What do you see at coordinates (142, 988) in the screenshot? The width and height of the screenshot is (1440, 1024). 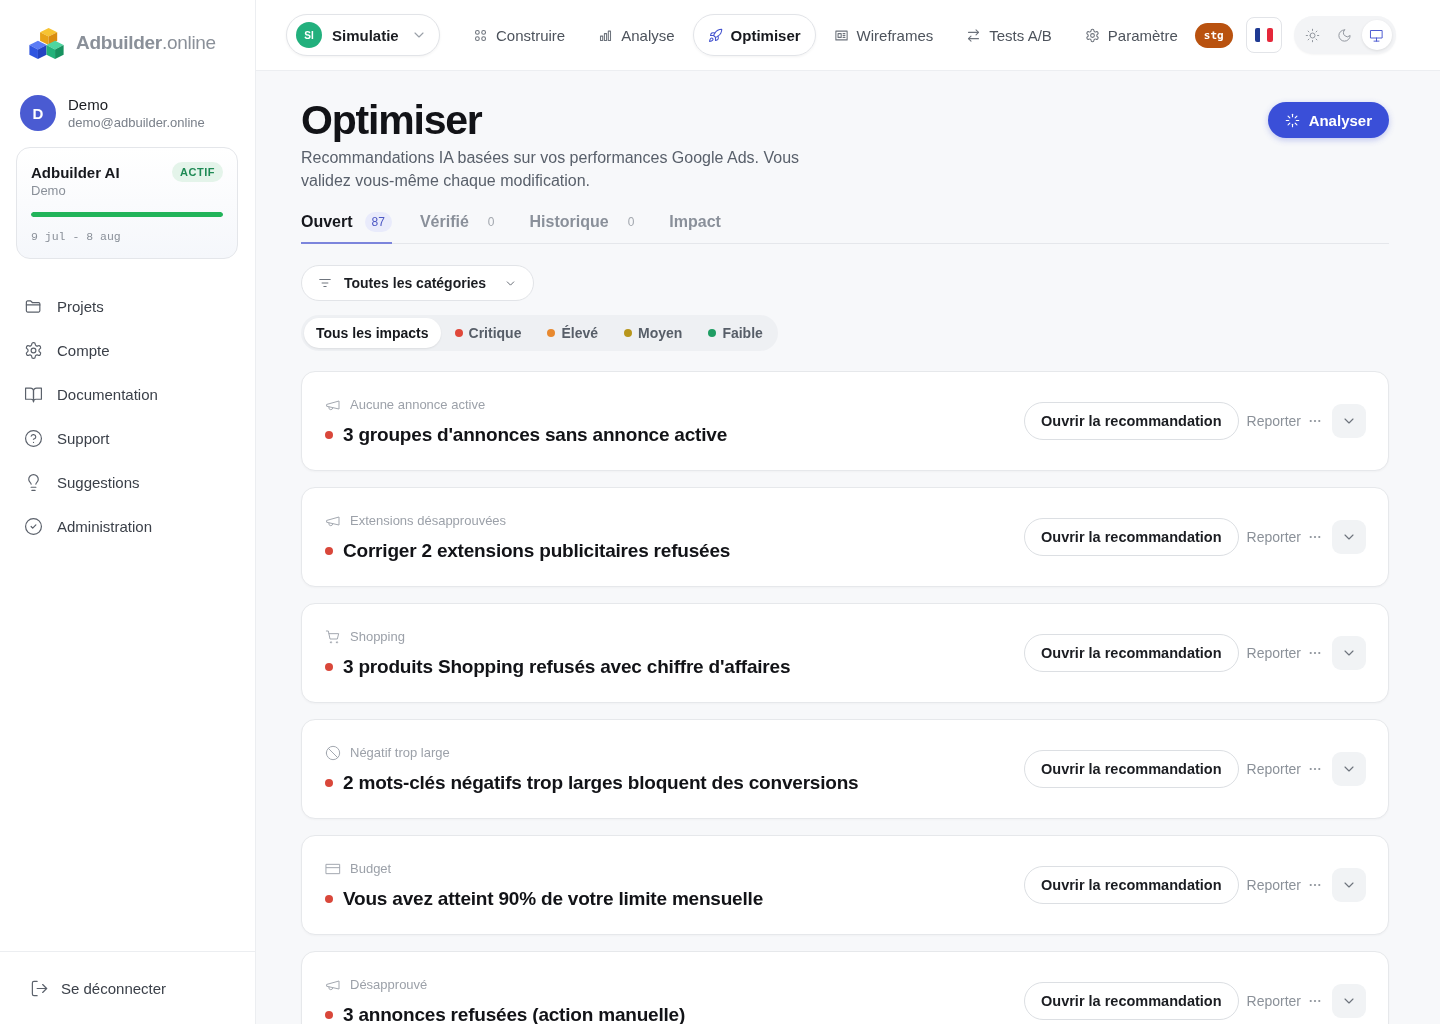 I see `logout-link: Se déconnecter` at bounding box center [142, 988].